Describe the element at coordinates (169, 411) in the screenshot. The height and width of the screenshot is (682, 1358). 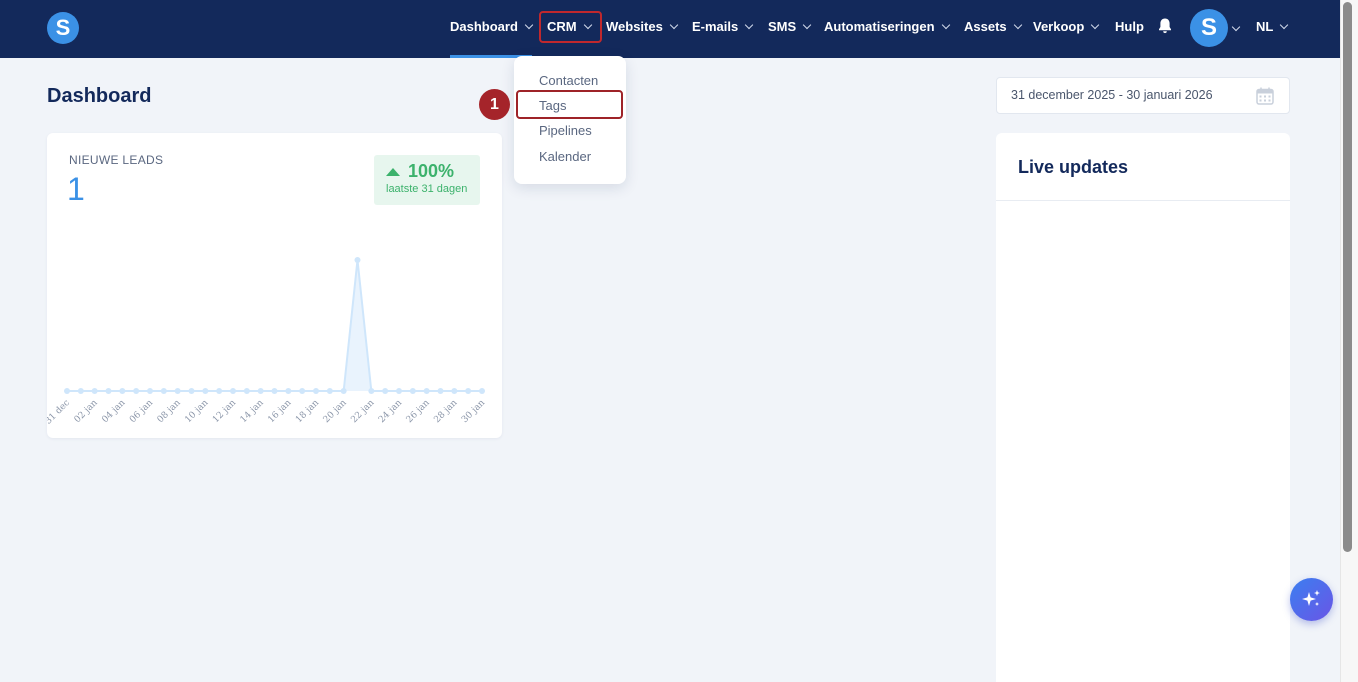
I see `x-tick-label: 08 jan` at that location.